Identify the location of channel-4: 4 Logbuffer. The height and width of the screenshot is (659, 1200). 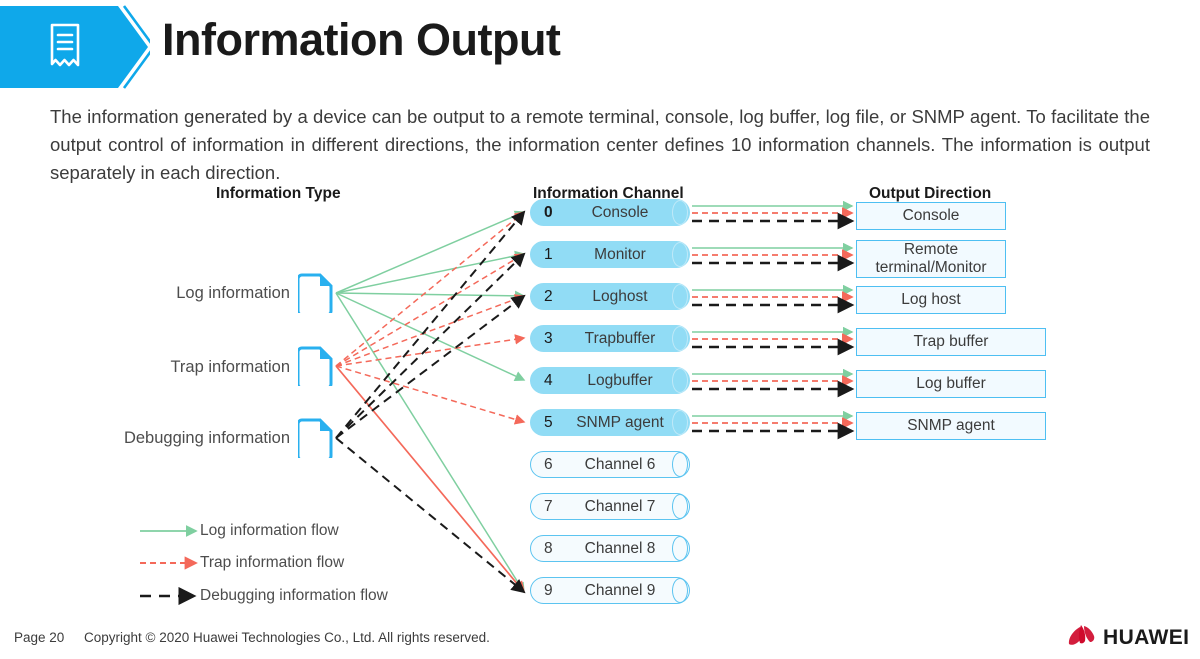
(610, 380).